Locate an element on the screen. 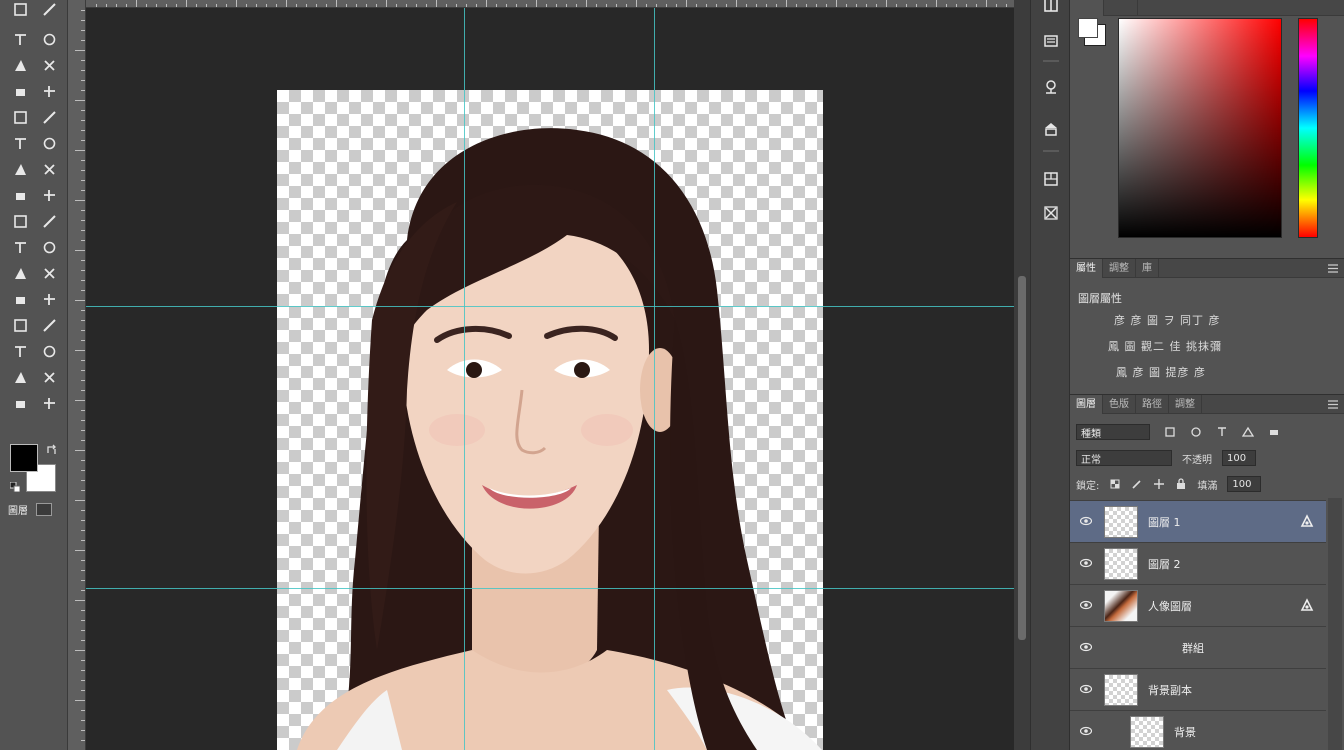 Image resolution: width=1344 pixels, height=750 pixels. layer-row: 圖層 2 is located at coordinates (1198, 563).